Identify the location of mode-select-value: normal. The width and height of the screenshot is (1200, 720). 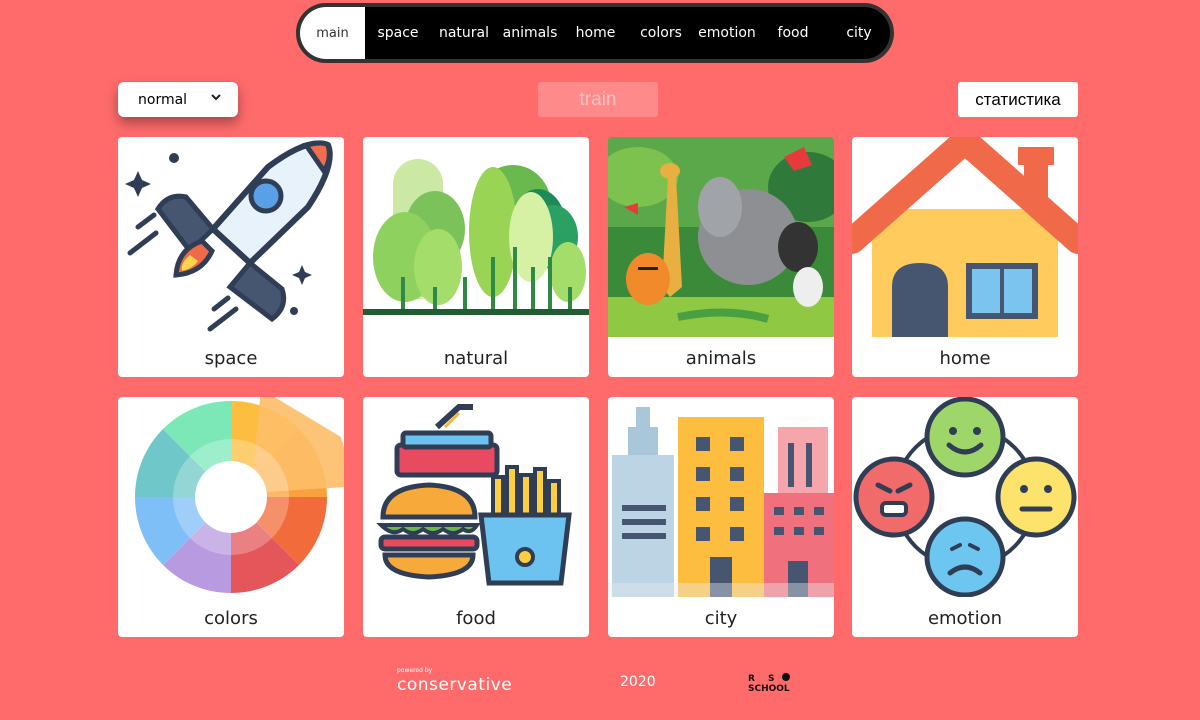
(163, 99).